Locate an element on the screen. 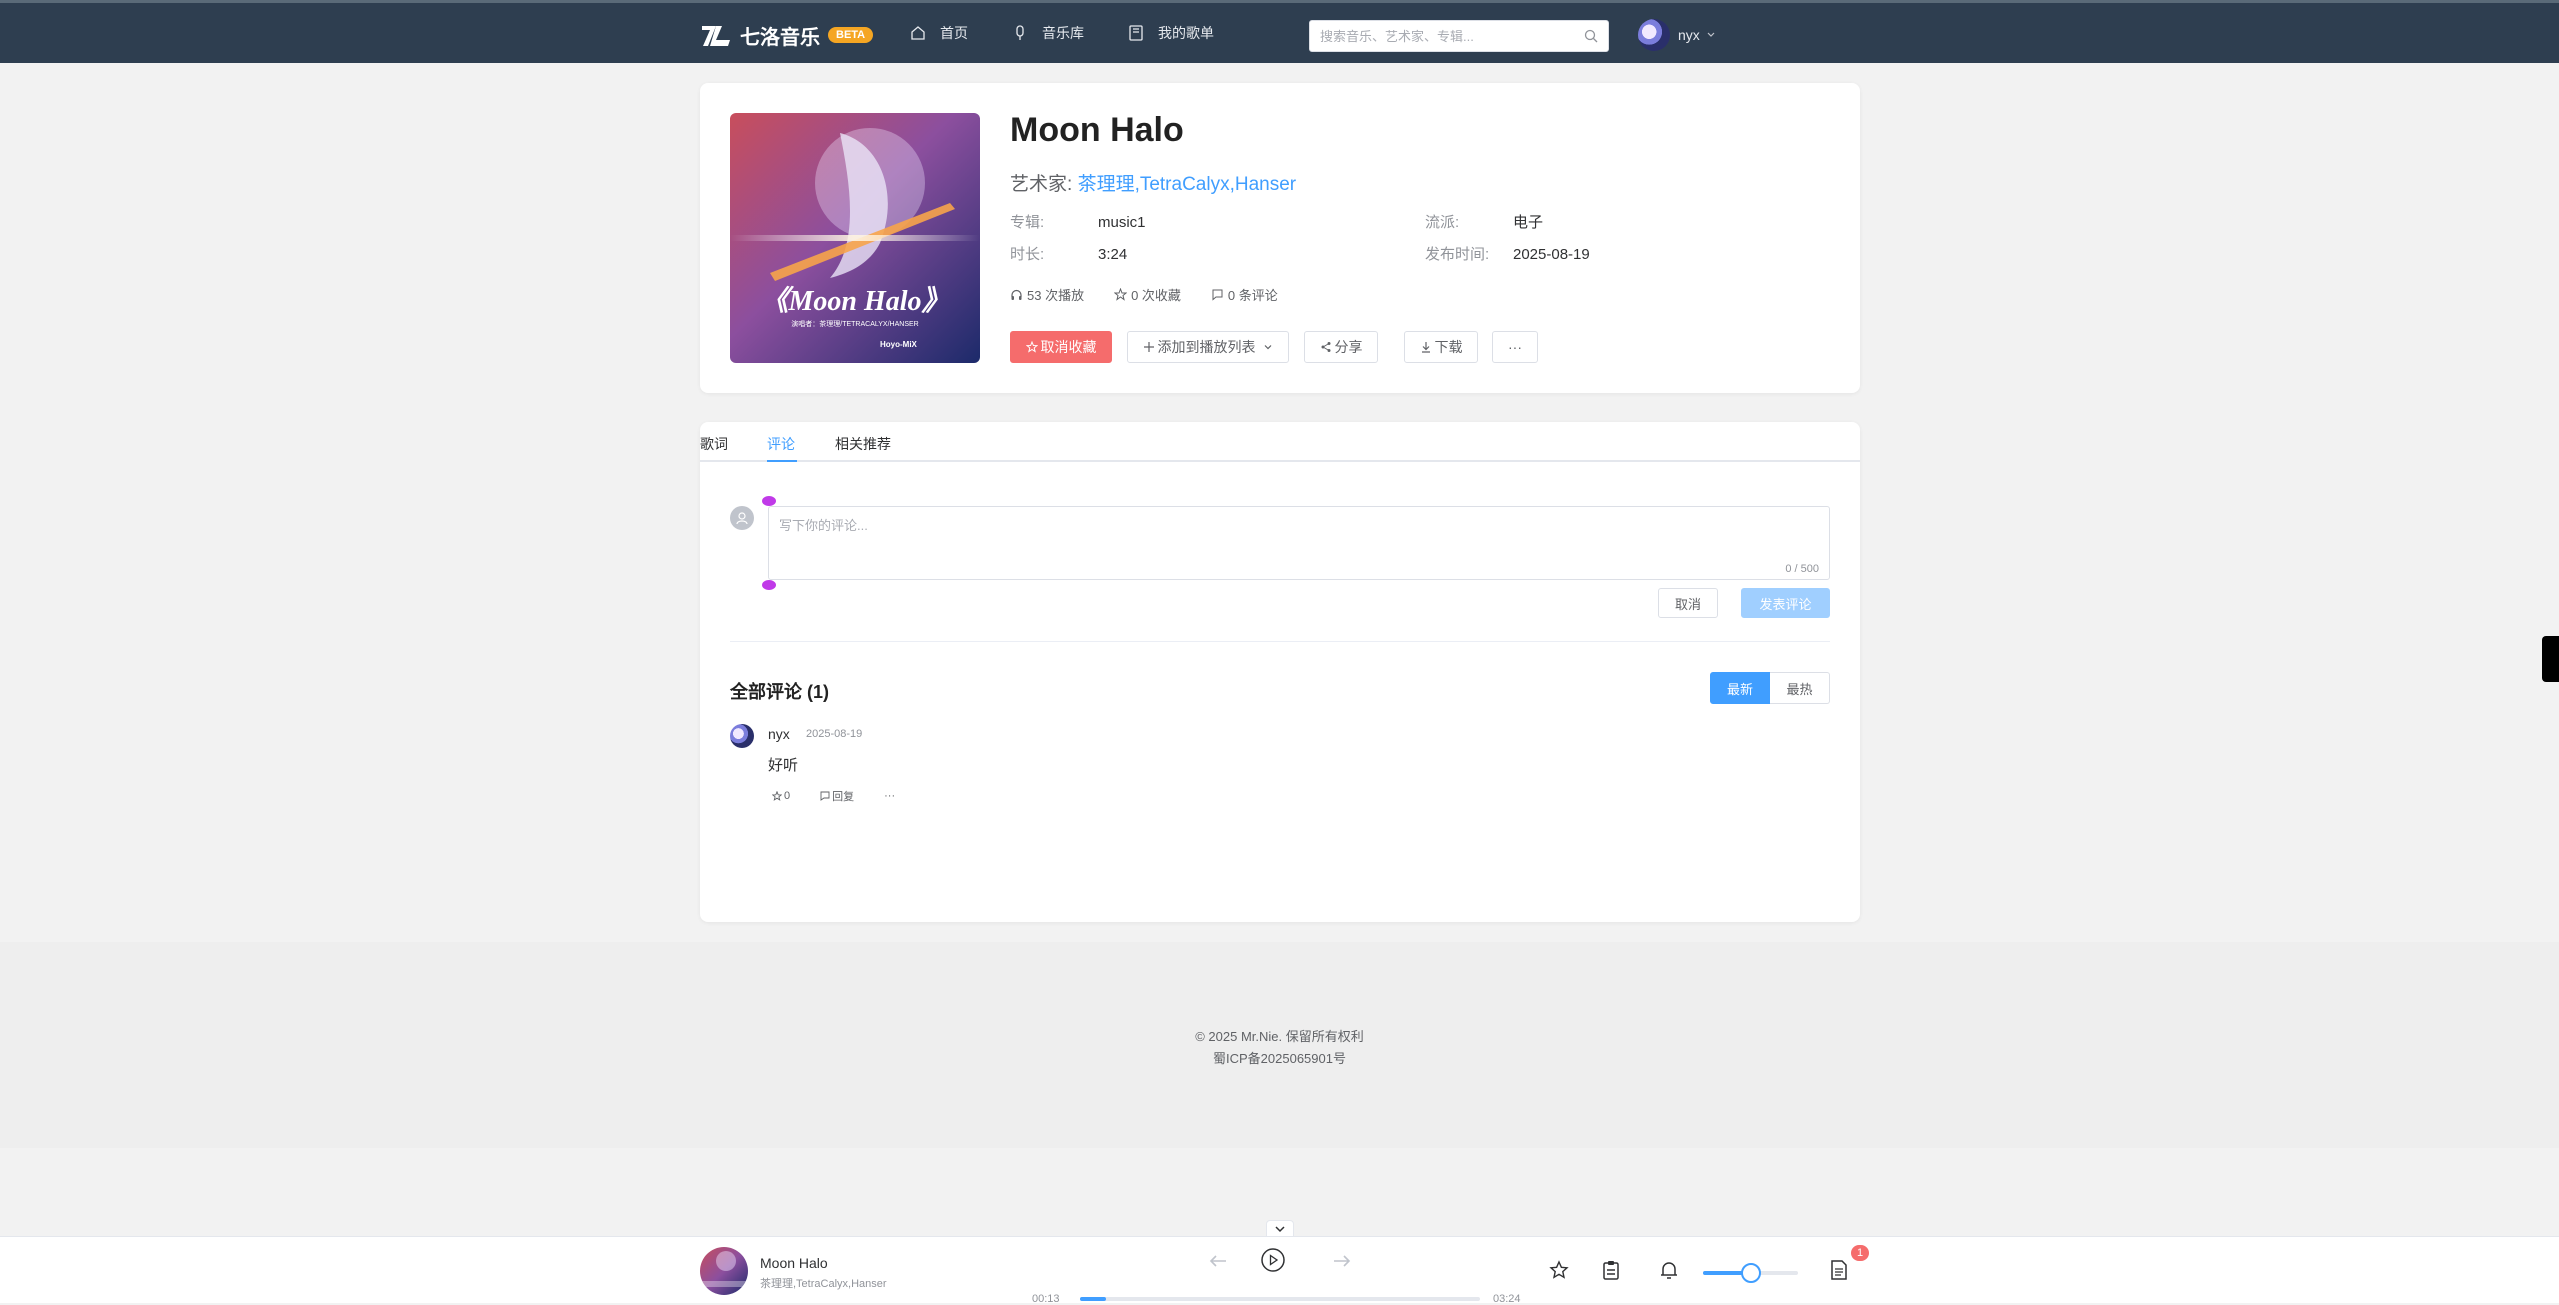  tab-comments: 评论 is located at coordinates (781, 444).